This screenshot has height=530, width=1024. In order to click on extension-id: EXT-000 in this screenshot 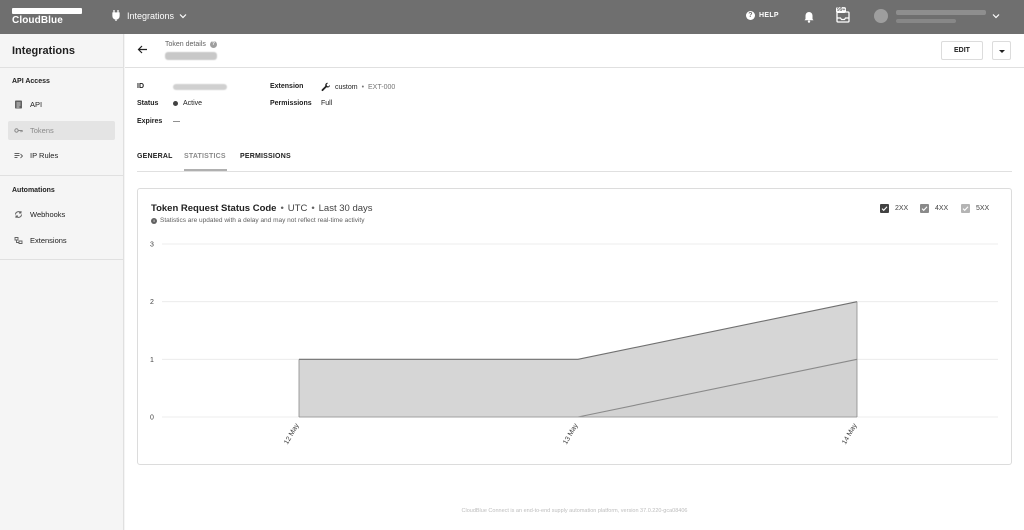, I will do `click(382, 87)`.